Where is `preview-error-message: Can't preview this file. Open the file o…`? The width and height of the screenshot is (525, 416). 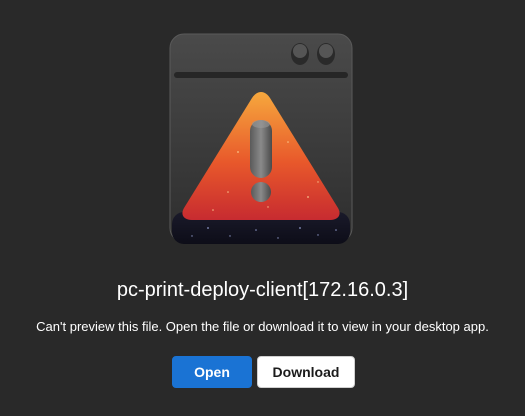 preview-error-message: Can't preview this file. Open the file o… is located at coordinates (262, 326).